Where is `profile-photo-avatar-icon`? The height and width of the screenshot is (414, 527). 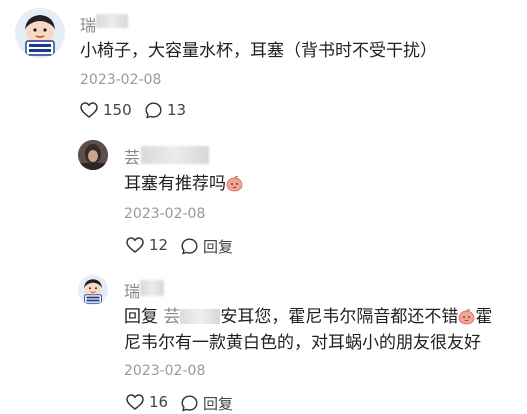
profile-photo-avatar-icon is located at coordinates (93, 155).